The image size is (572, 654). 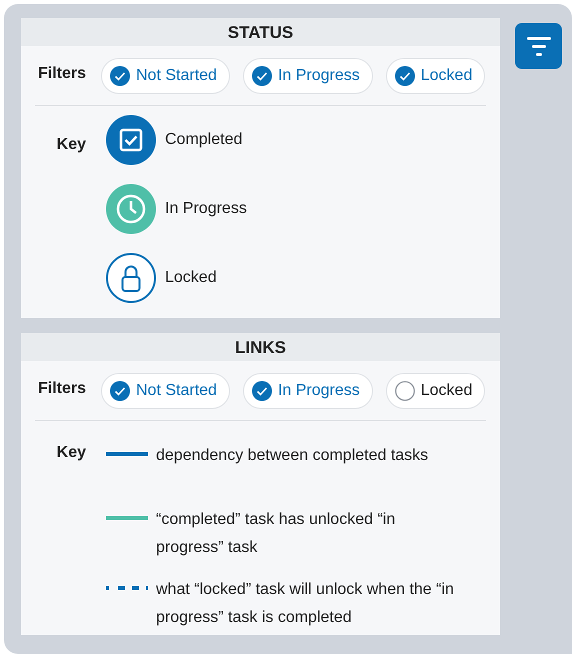 What do you see at coordinates (131, 278) in the screenshot?
I see `lock-icon` at bounding box center [131, 278].